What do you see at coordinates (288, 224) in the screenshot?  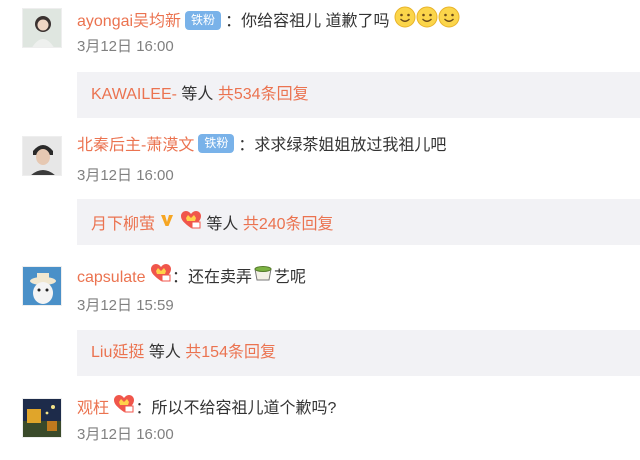 I see `reply-count: 共240条回复` at bounding box center [288, 224].